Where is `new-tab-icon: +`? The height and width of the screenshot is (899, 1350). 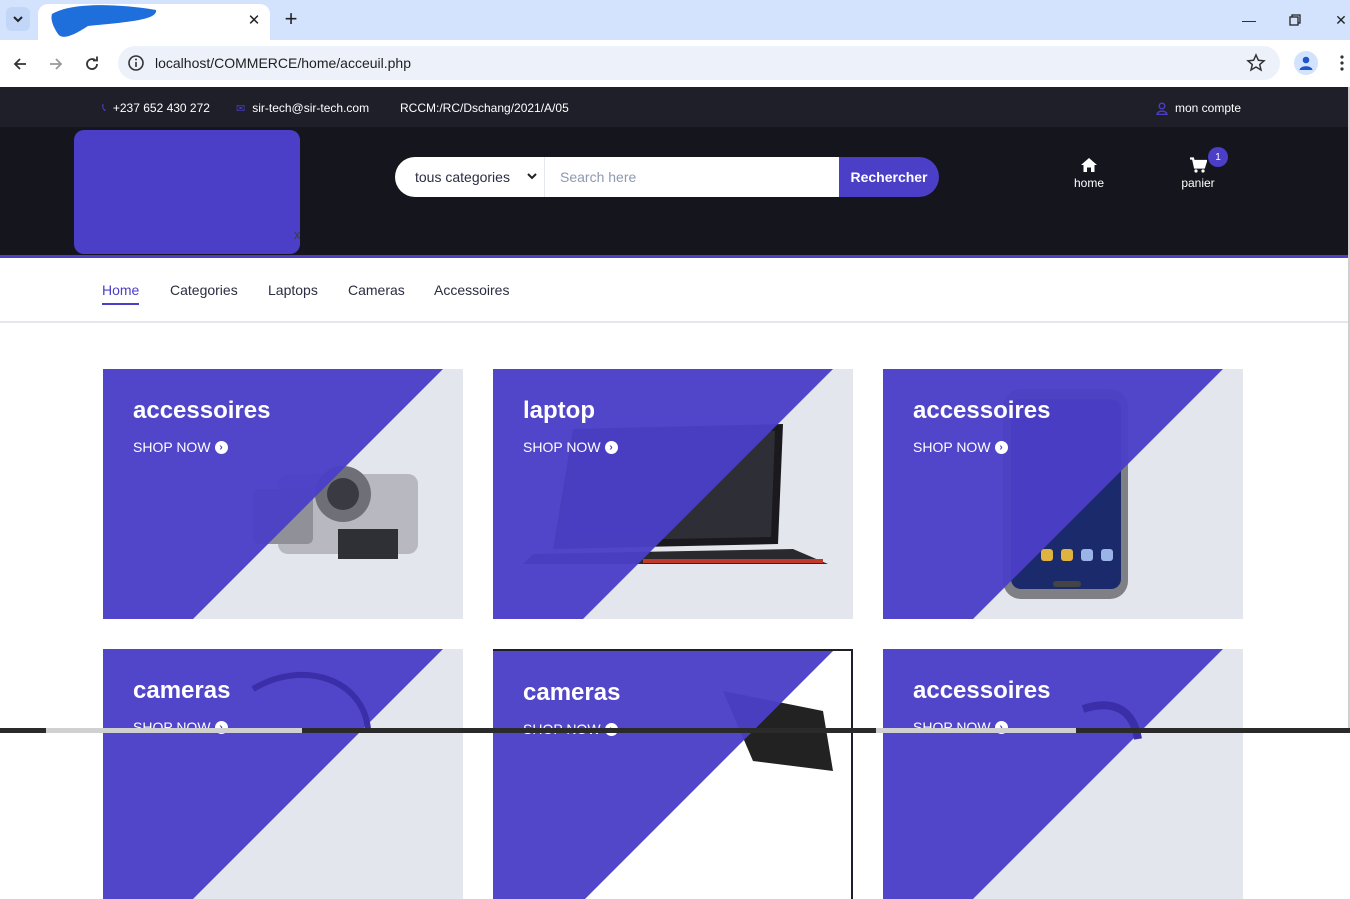 new-tab-icon: + is located at coordinates (291, 19).